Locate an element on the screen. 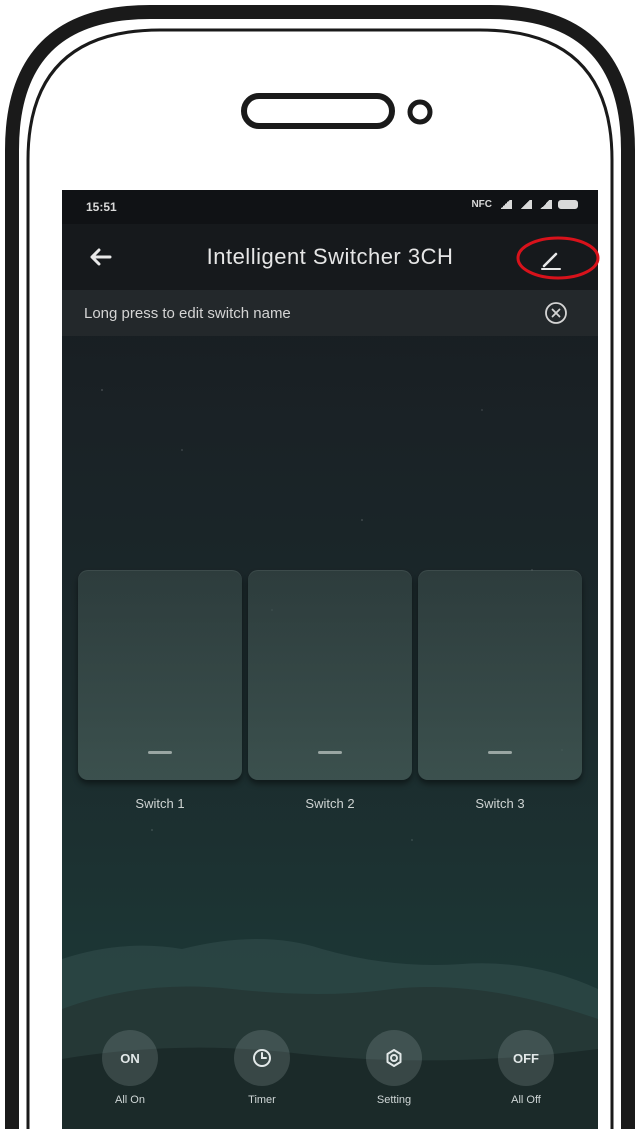 The image size is (640, 1129). switch-3-indicator is located at coordinates (500, 752).